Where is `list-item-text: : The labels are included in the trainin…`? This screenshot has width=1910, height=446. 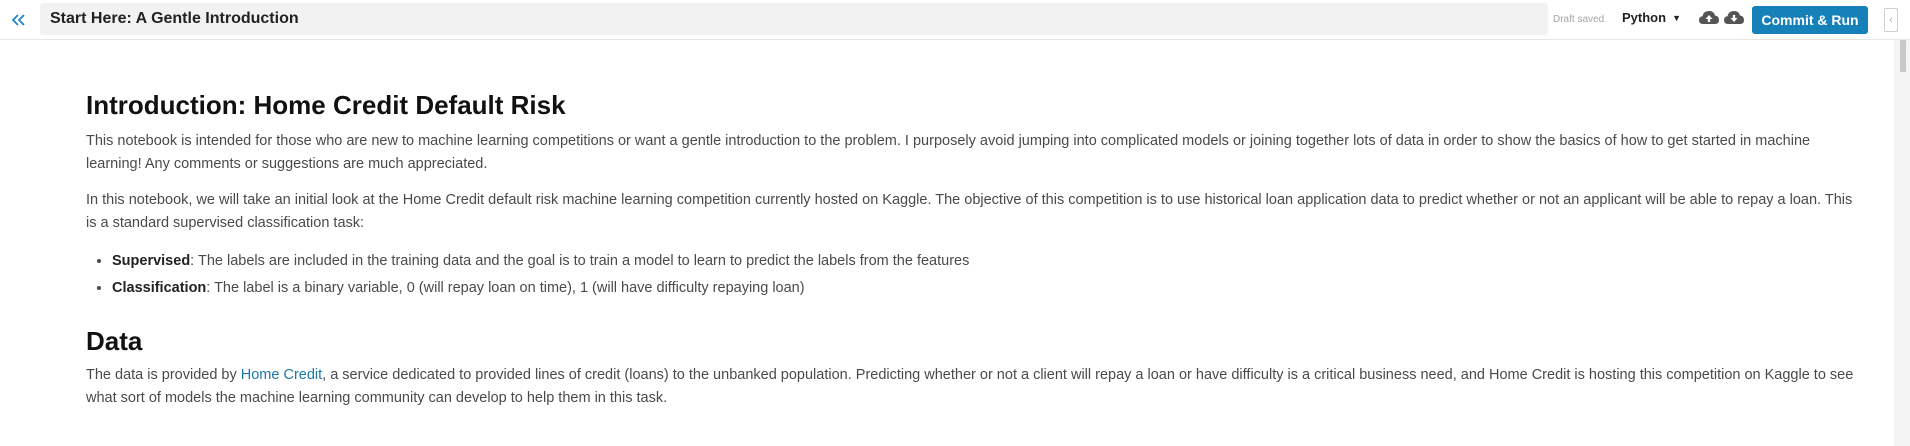 list-item-text: : The labels are included in the trainin… is located at coordinates (580, 261).